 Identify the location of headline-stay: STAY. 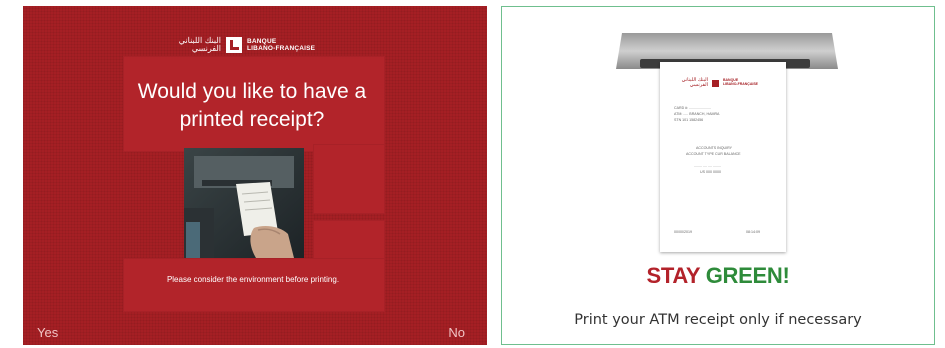
(673, 275).